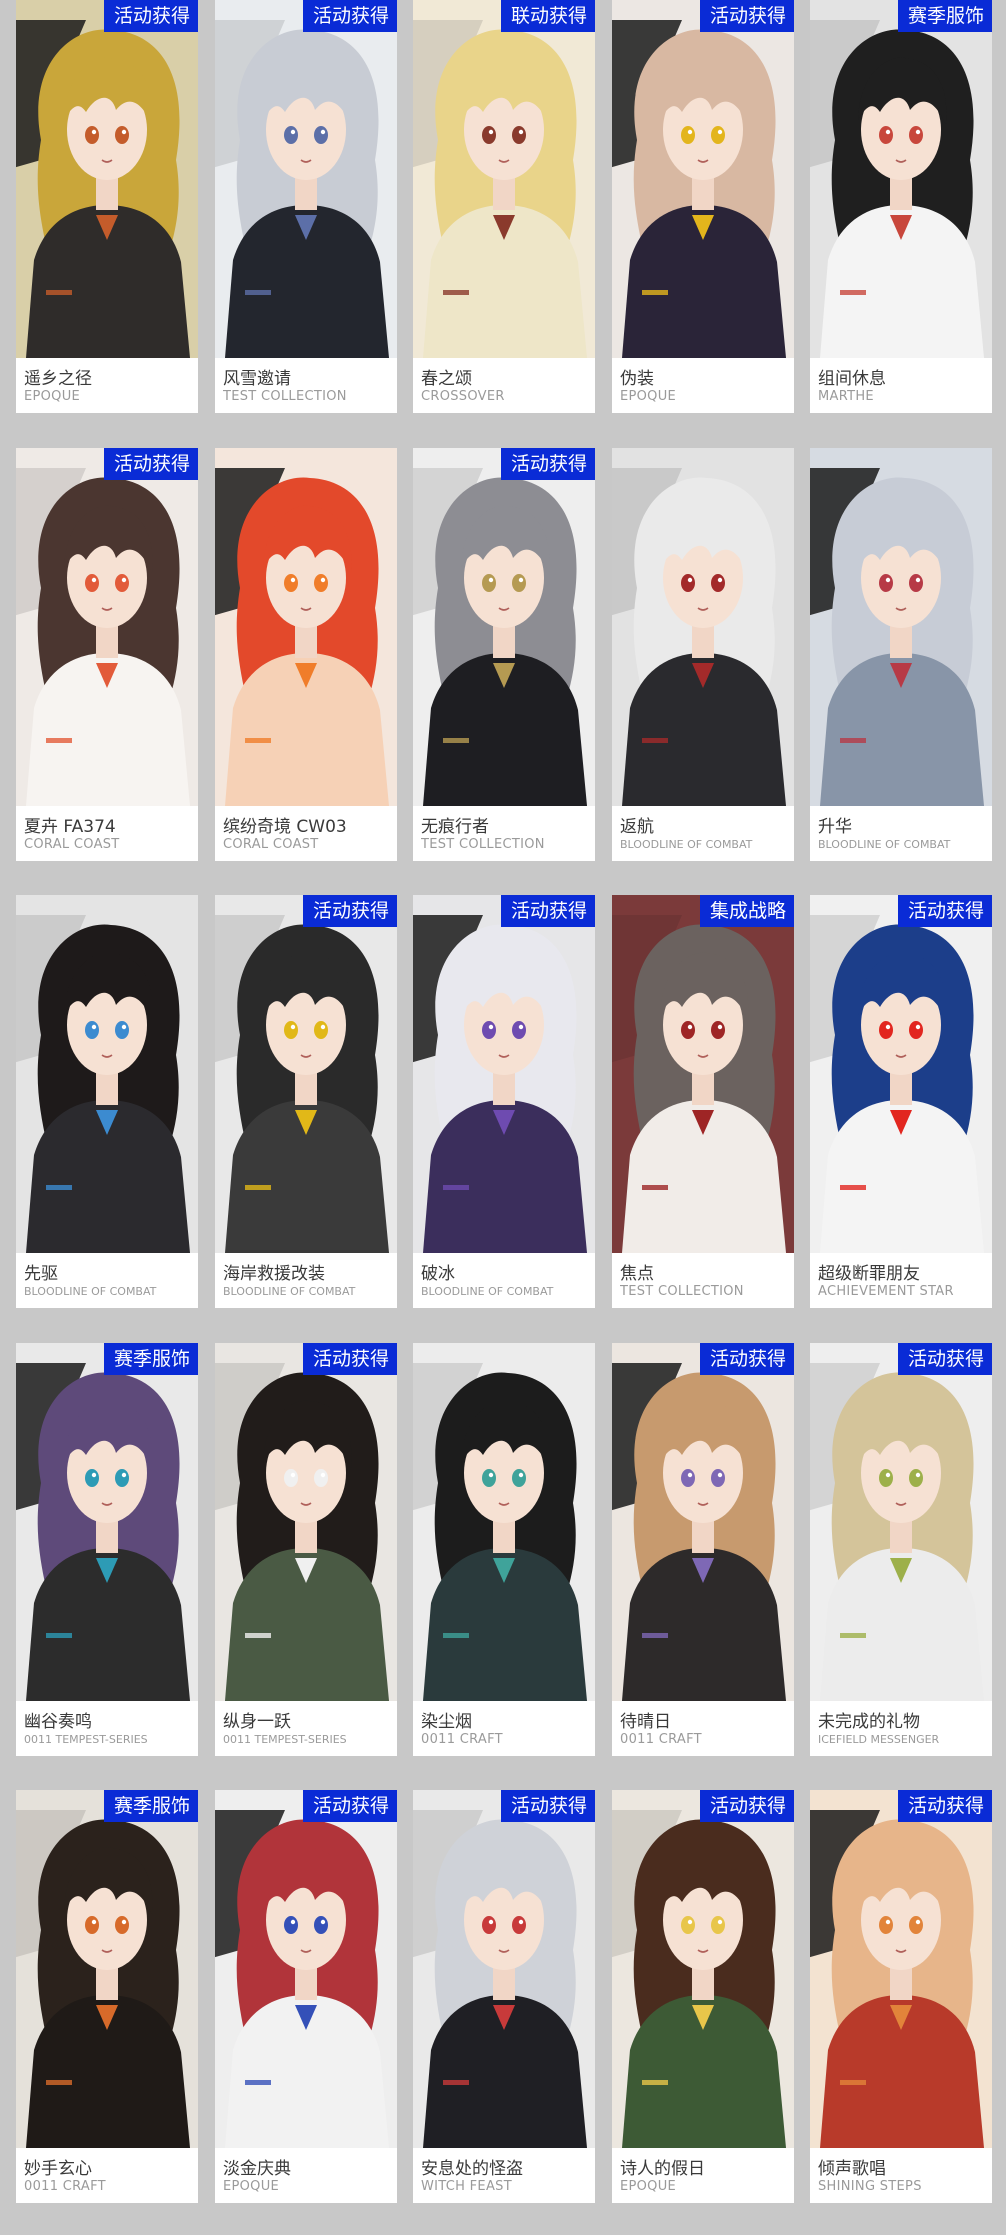 The image size is (1006, 2235). Describe the element at coordinates (504, 385) in the screenshot. I see `skin-caption: 春之颂 CROSSOVER` at that location.